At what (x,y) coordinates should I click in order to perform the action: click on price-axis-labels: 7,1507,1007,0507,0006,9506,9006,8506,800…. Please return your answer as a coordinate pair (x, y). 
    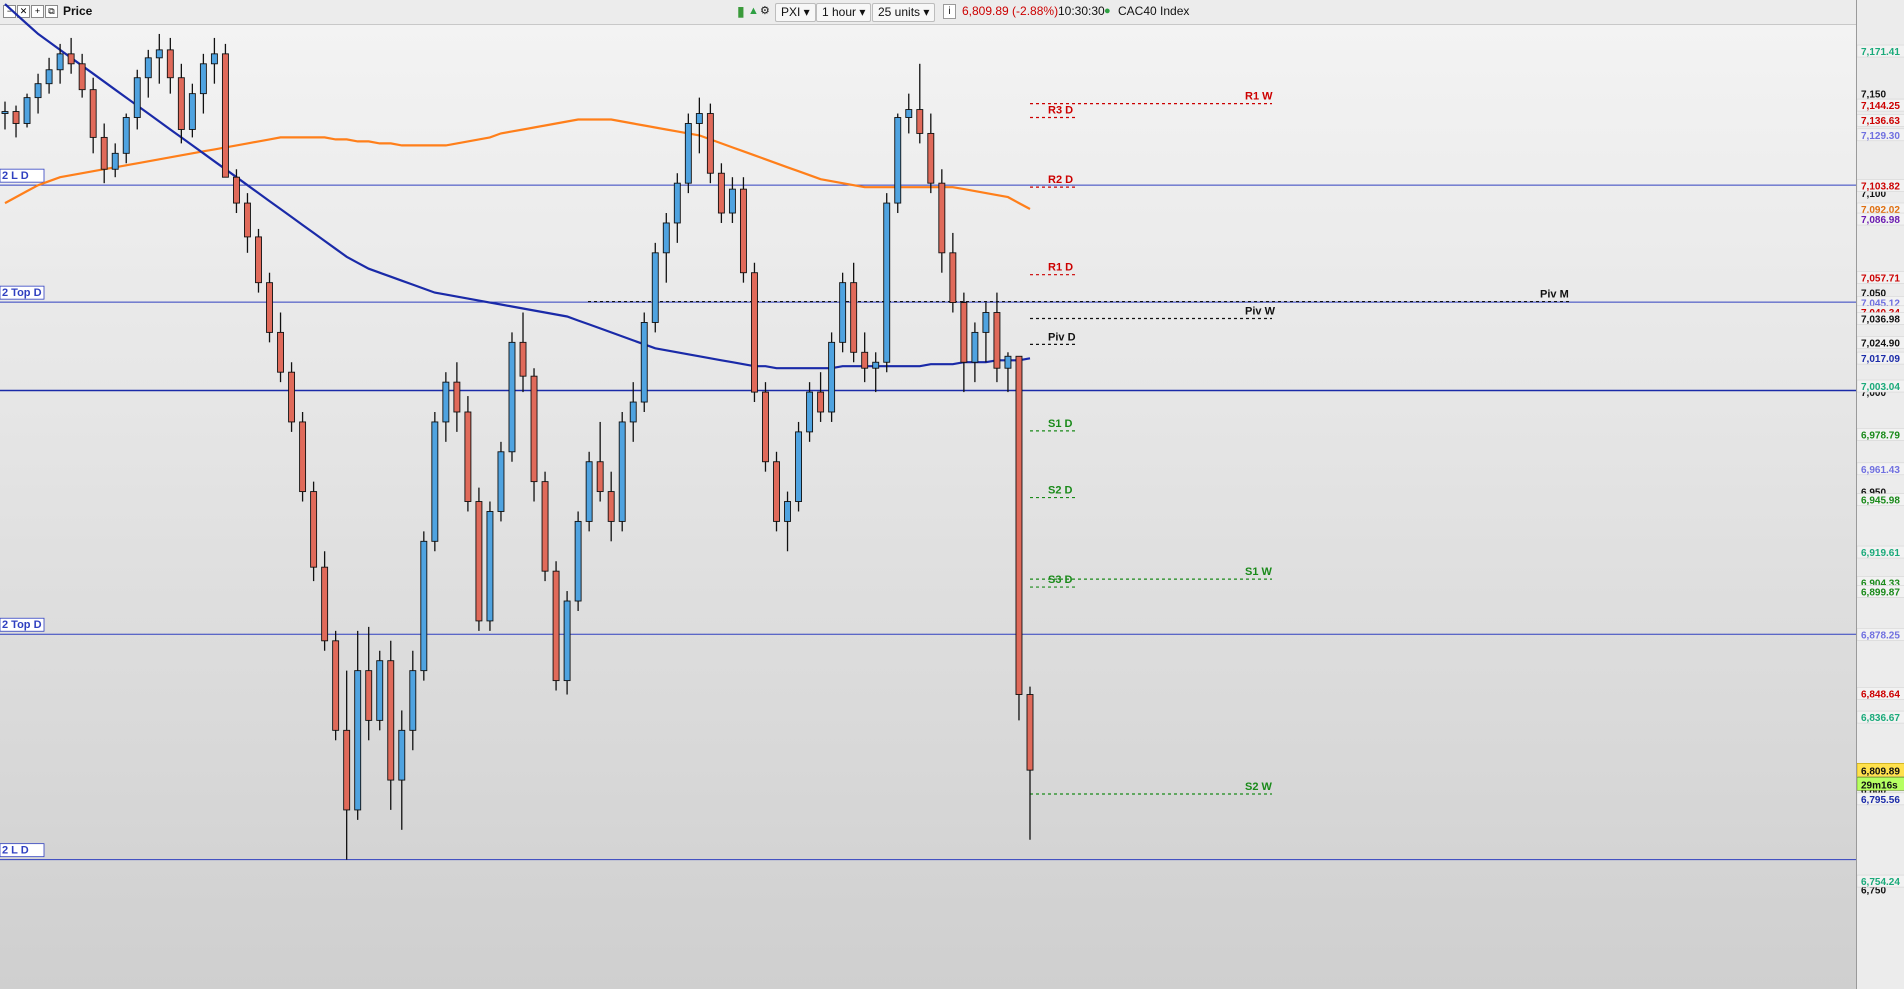
    Looking at the image, I should click on (1880, 470).